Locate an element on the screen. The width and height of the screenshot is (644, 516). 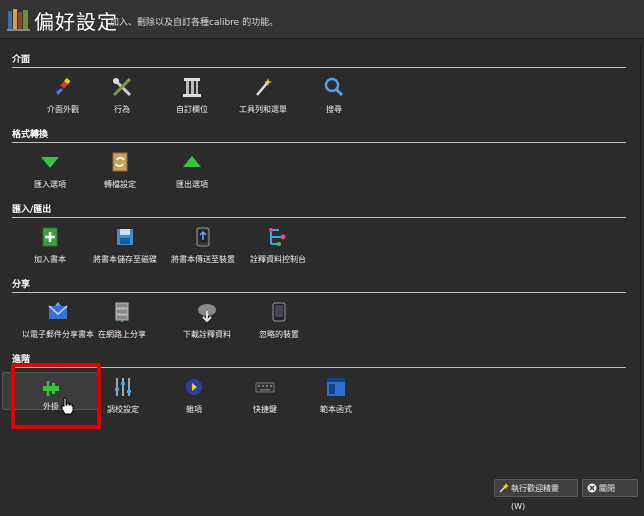
arrow-up-icon is located at coordinates (192, 161).